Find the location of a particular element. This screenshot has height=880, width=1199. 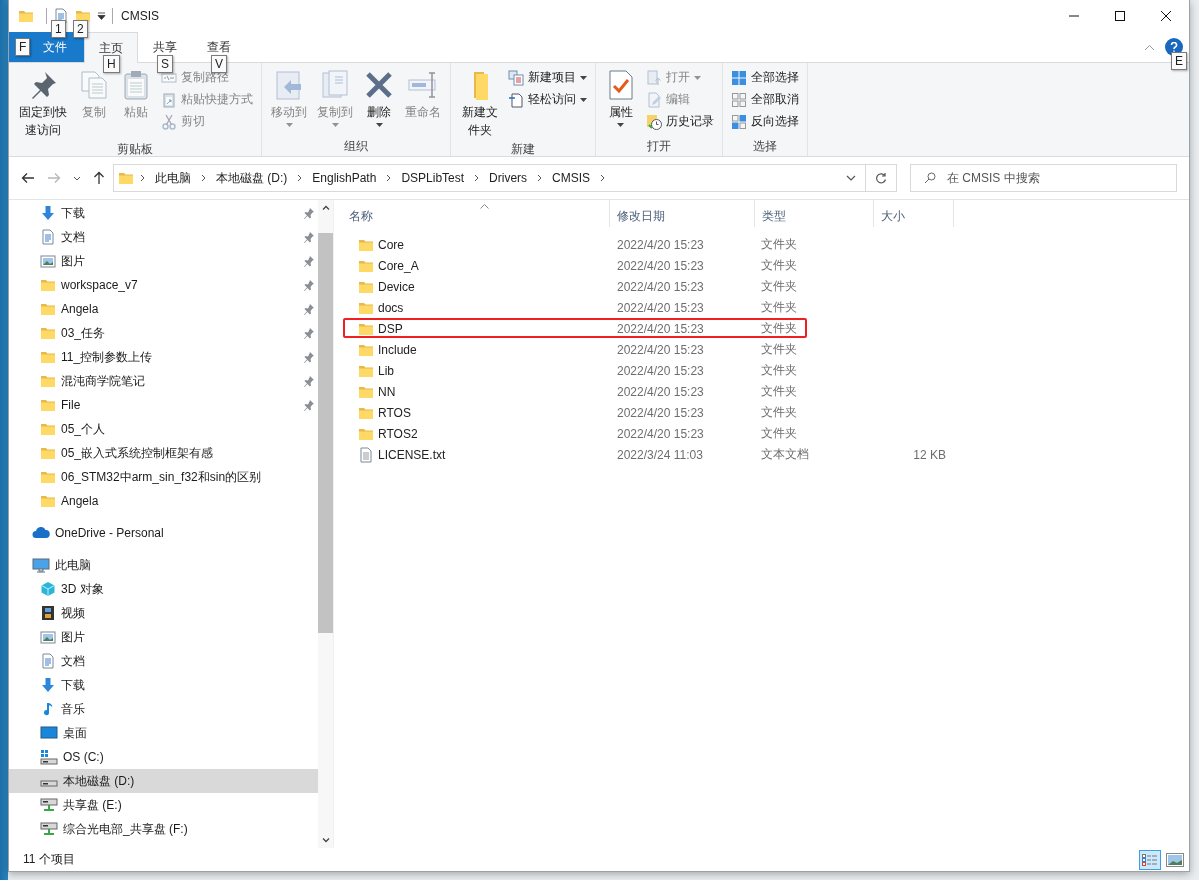

recent-locations-button is located at coordinates (77, 178).